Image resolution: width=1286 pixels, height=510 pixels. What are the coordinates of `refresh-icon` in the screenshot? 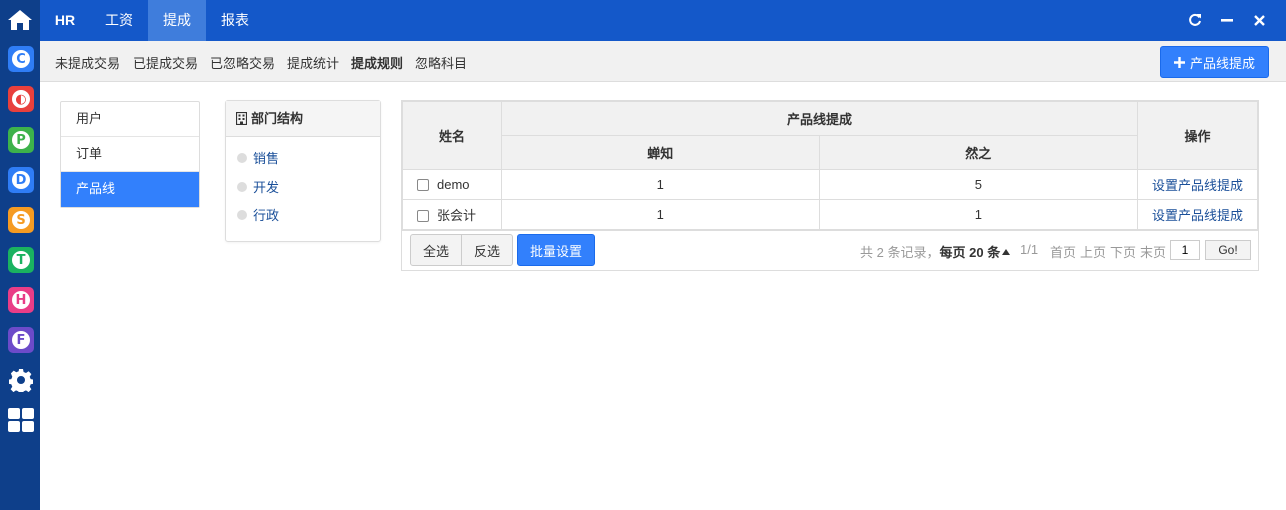 It's located at (1195, 20).